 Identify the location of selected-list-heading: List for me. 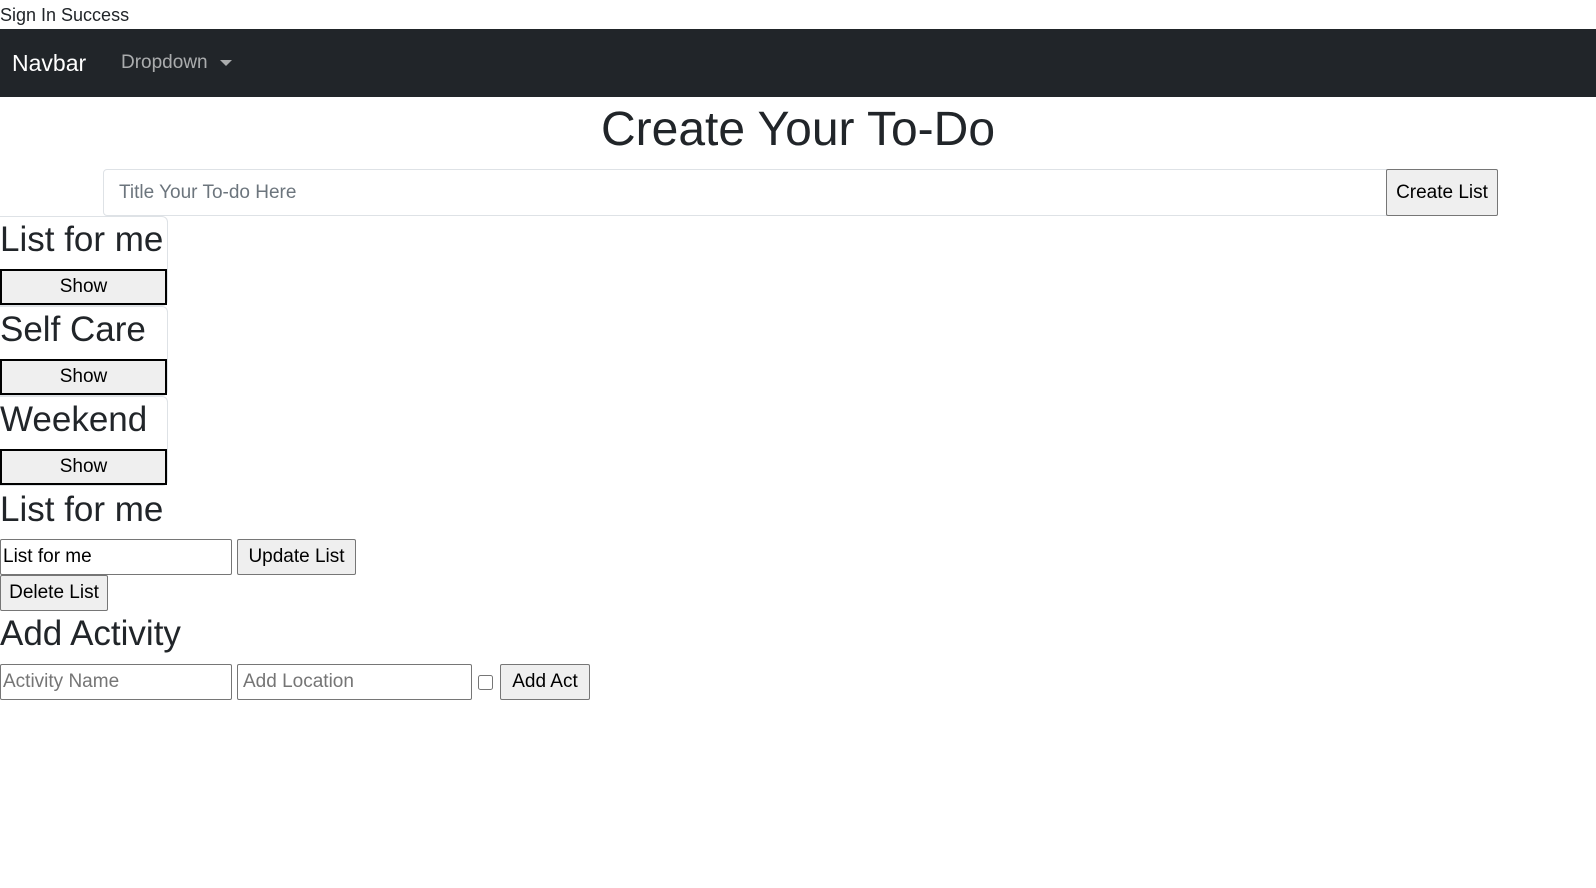
(82, 509).